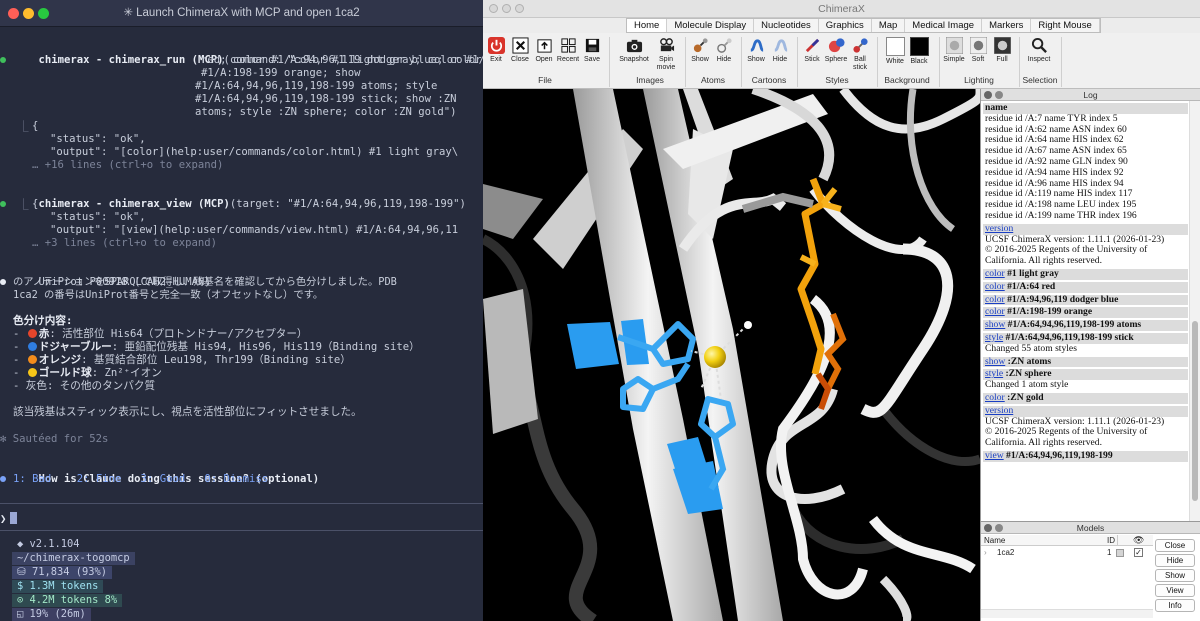  I want to click on log-output: Changed 1 atom style, so click(1027, 385).